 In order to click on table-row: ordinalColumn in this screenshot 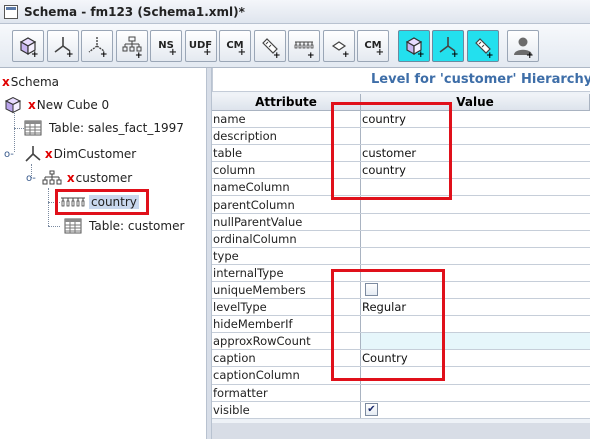, I will do `click(401, 239)`.